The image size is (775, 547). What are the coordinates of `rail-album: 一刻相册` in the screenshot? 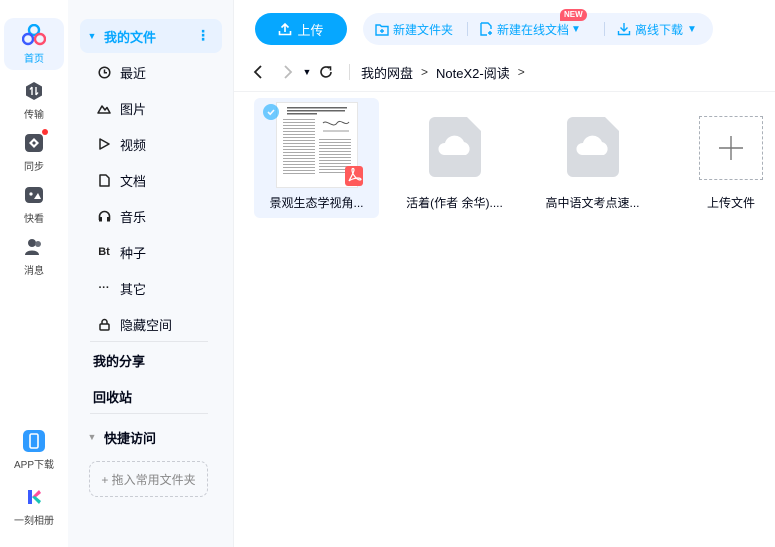 It's located at (34, 506).